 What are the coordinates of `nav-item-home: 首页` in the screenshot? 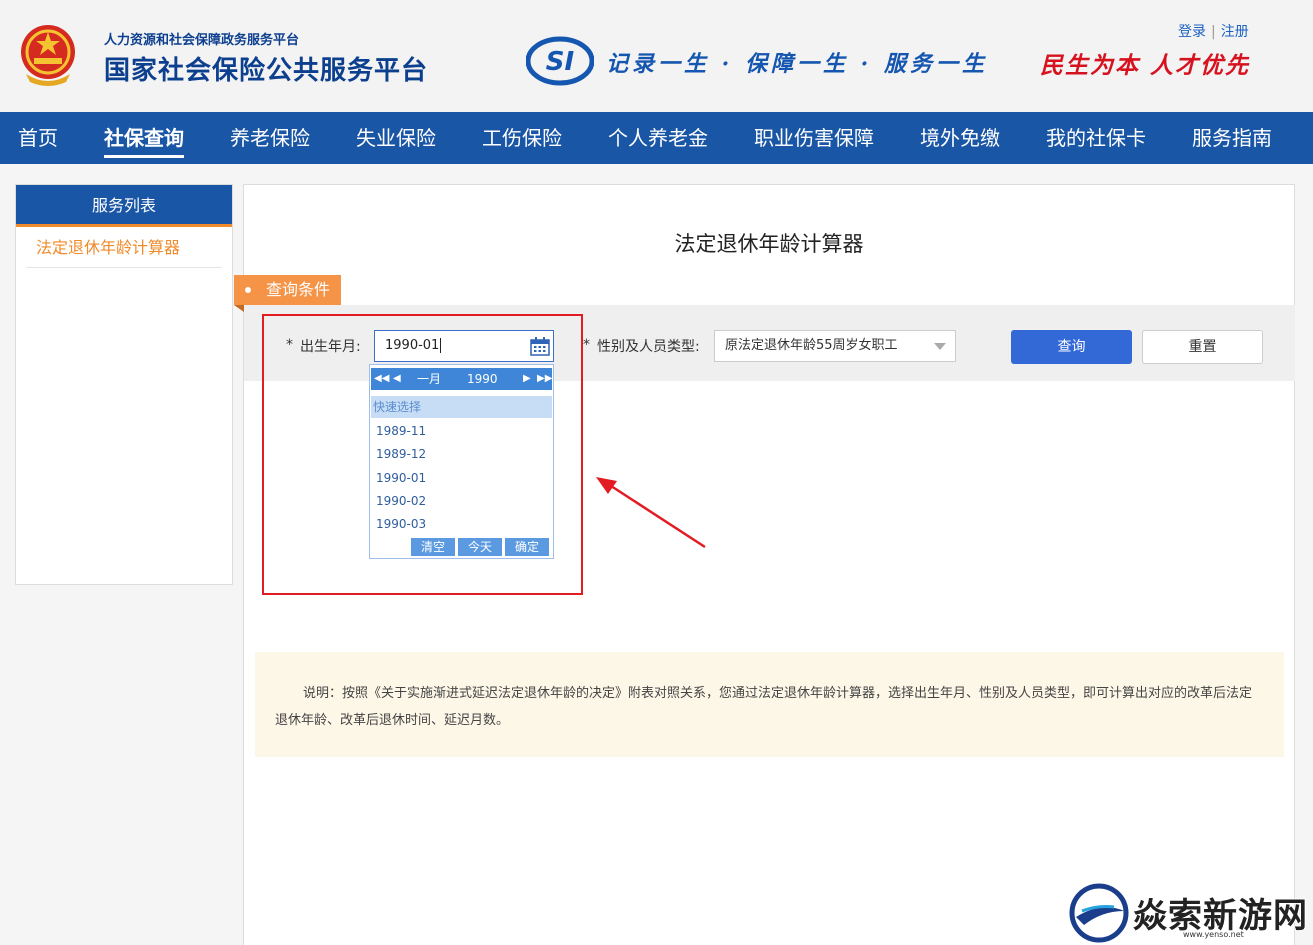 It's located at (38, 138).